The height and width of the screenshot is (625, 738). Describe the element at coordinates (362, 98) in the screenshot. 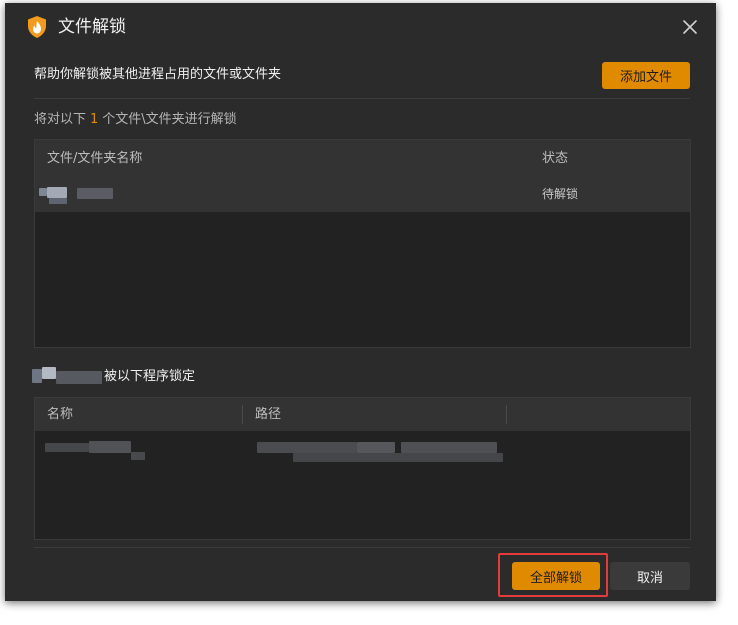

I see `header-divider` at that location.